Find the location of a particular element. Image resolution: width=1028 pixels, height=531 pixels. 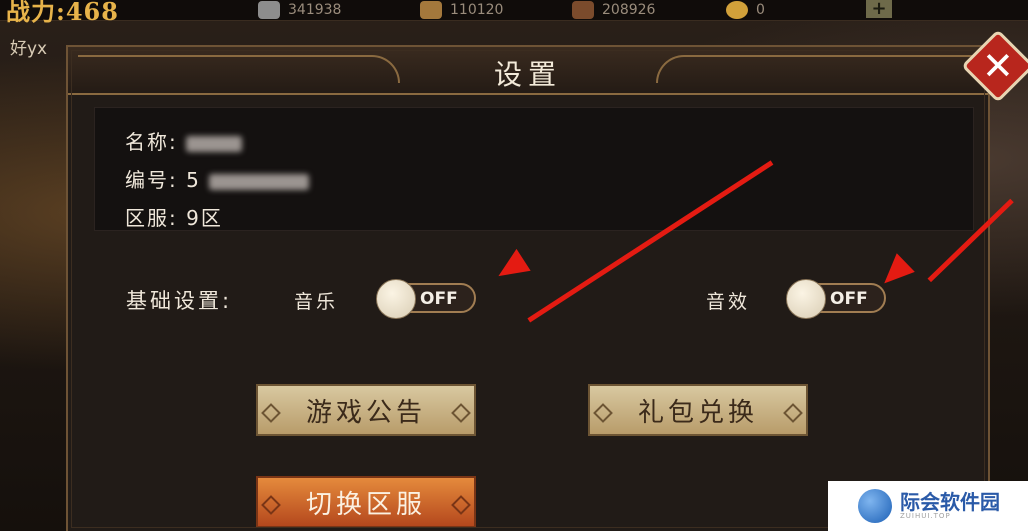

server-label: 区服: is located at coordinates (151, 218).